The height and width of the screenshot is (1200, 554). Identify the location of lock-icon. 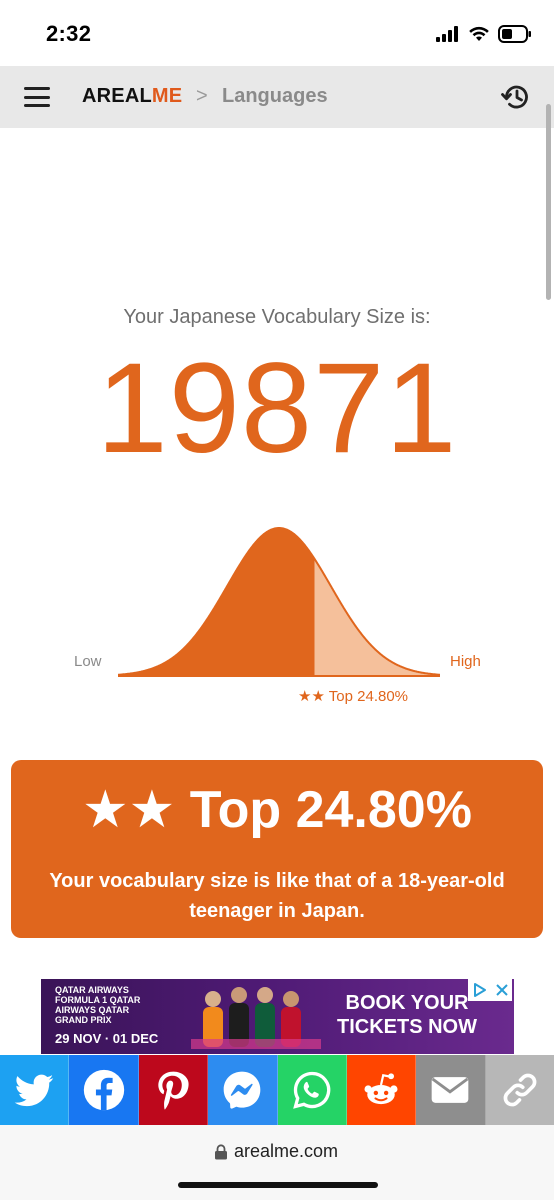
(221, 1152).